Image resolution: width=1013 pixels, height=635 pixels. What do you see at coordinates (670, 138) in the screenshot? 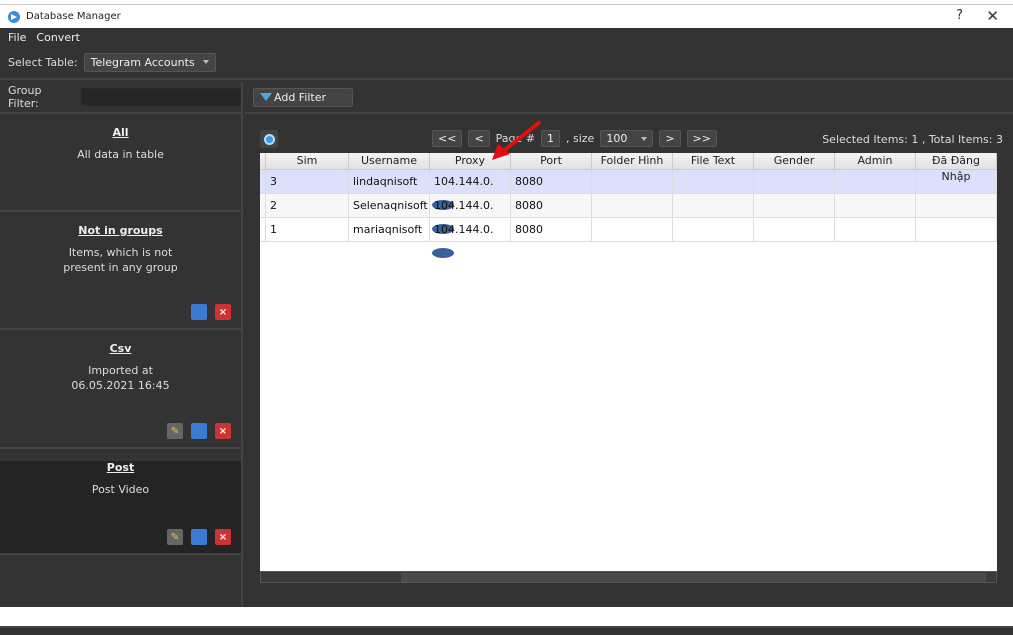
I see `next-page-button: >` at bounding box center [670, 138].